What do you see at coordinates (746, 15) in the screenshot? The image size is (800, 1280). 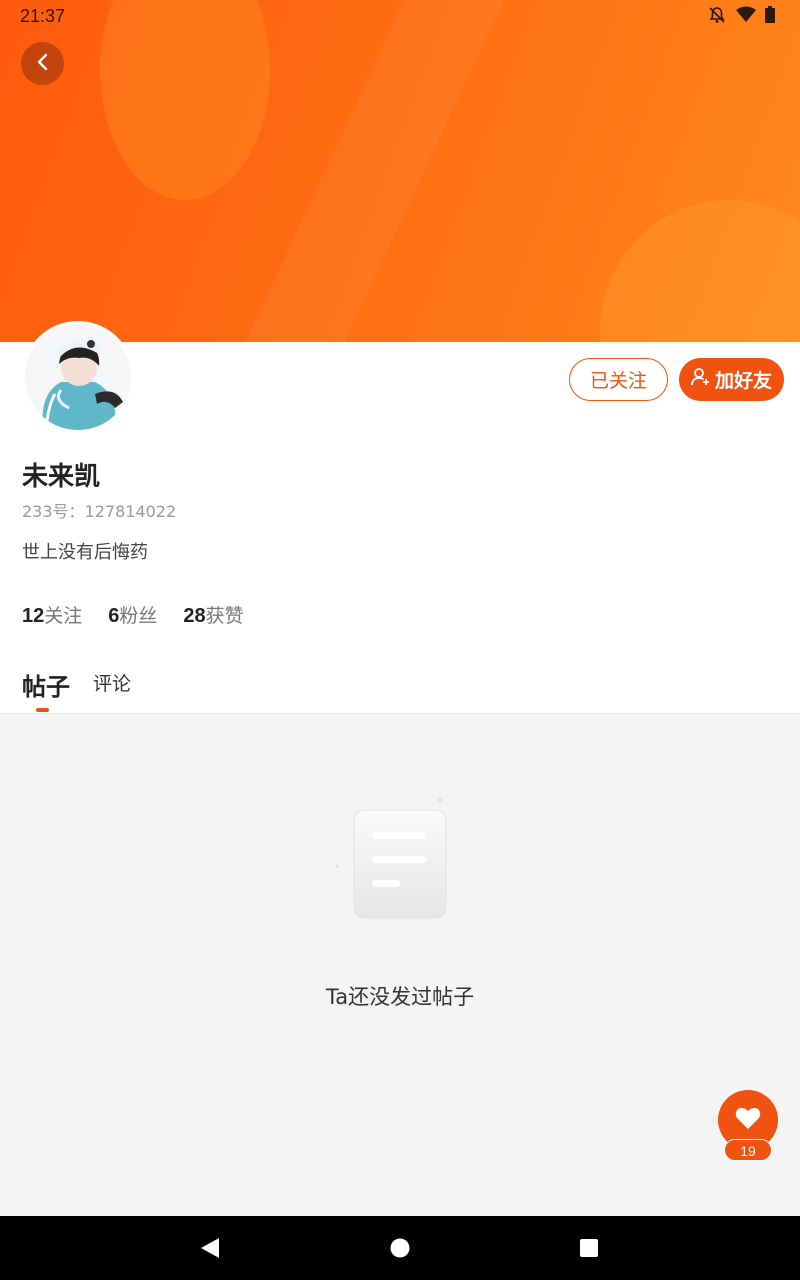 I see `wifi-icon` at bounding box center [746, 15].